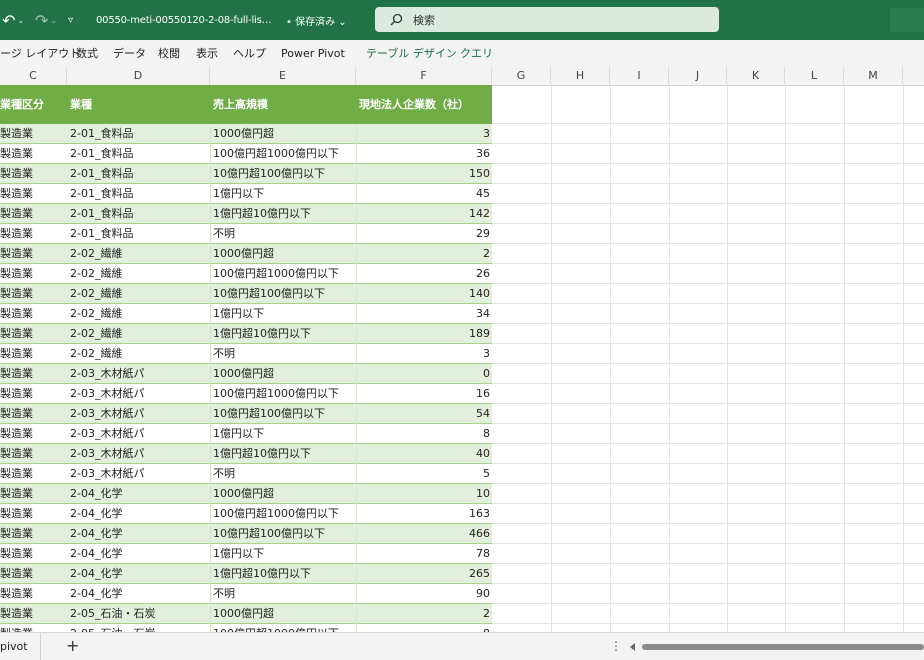 The image size is (924, 660). I want to click on header-industry: 業種, so click(139, 104).